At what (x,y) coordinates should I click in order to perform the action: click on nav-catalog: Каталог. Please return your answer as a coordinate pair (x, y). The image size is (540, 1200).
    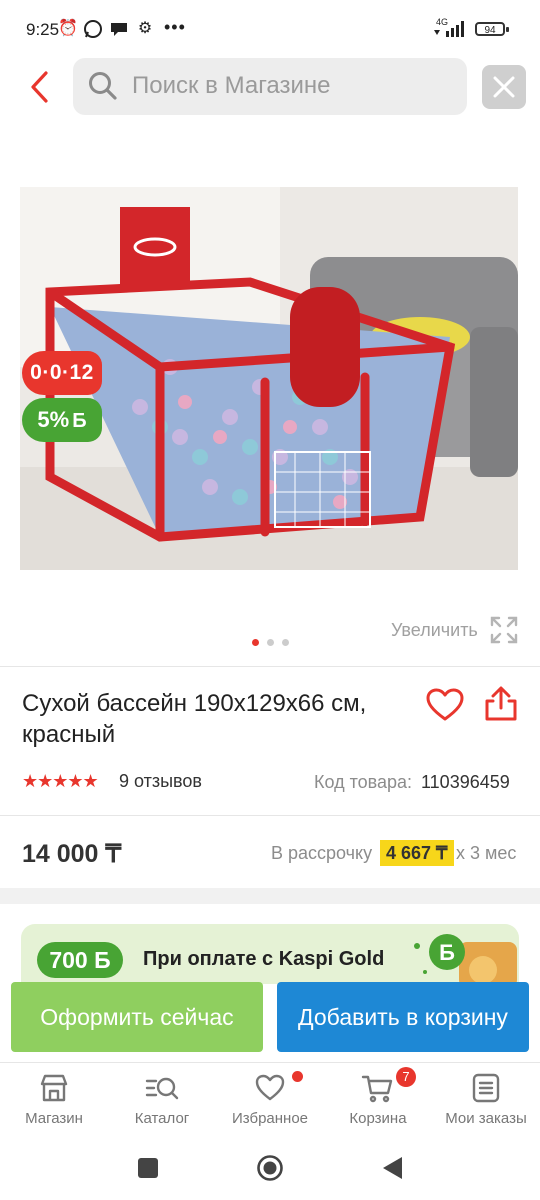
    Looking at the image, I should click on (162, 1102).